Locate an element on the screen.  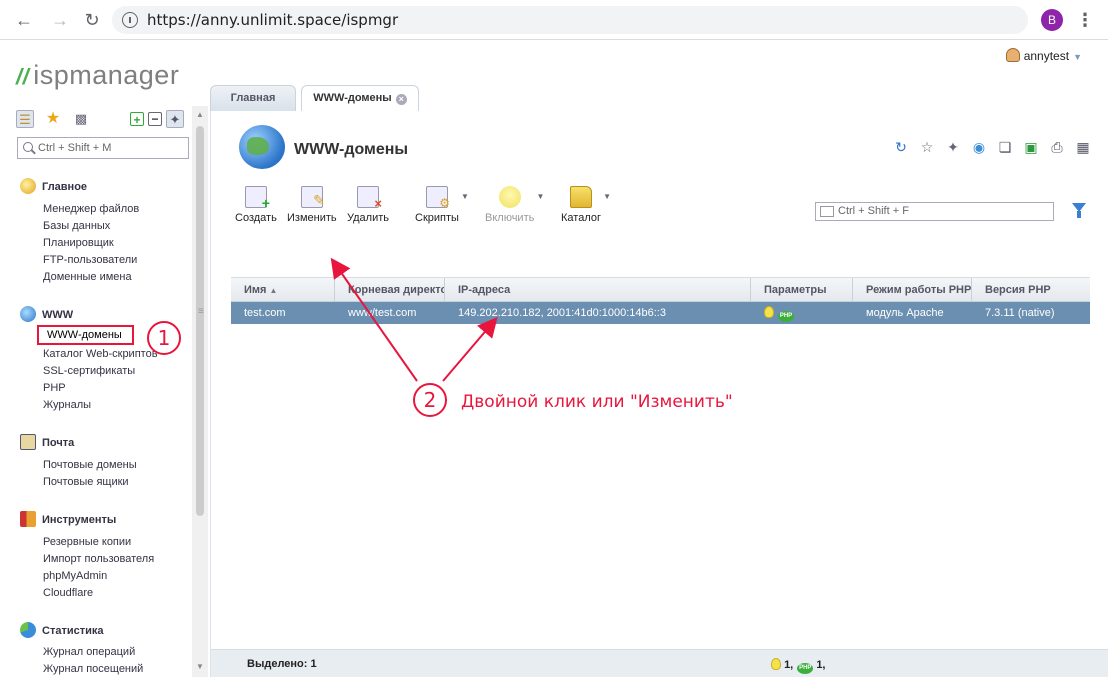
collapse-all-icon: − is located at coordinates (155, 119).